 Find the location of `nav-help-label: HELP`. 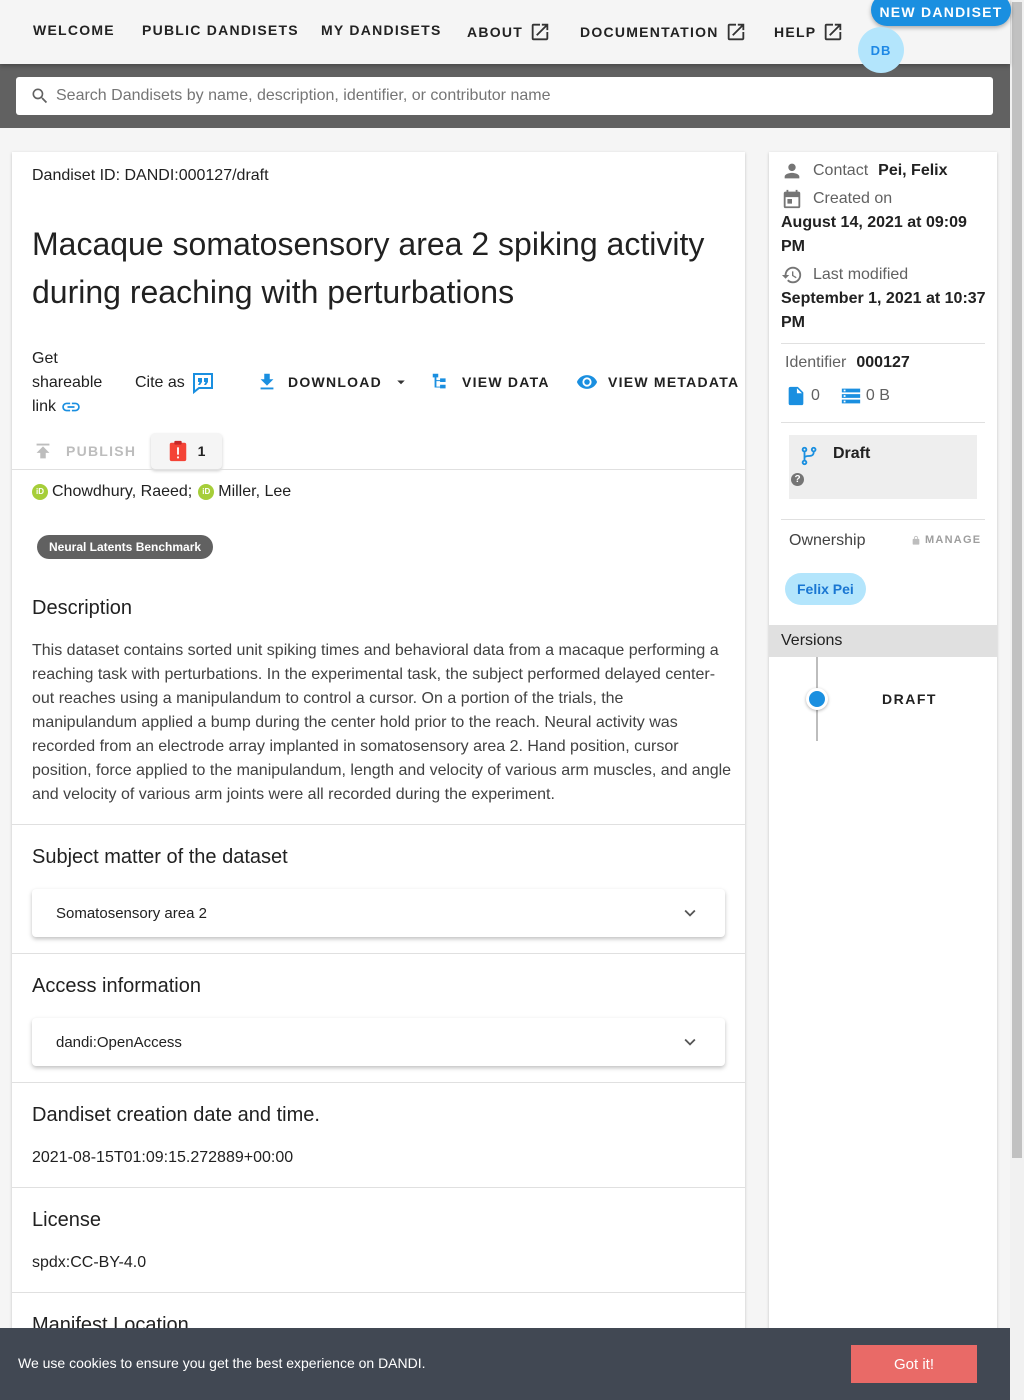

nav-help-label: HELP is located at coordinates (795, 32).